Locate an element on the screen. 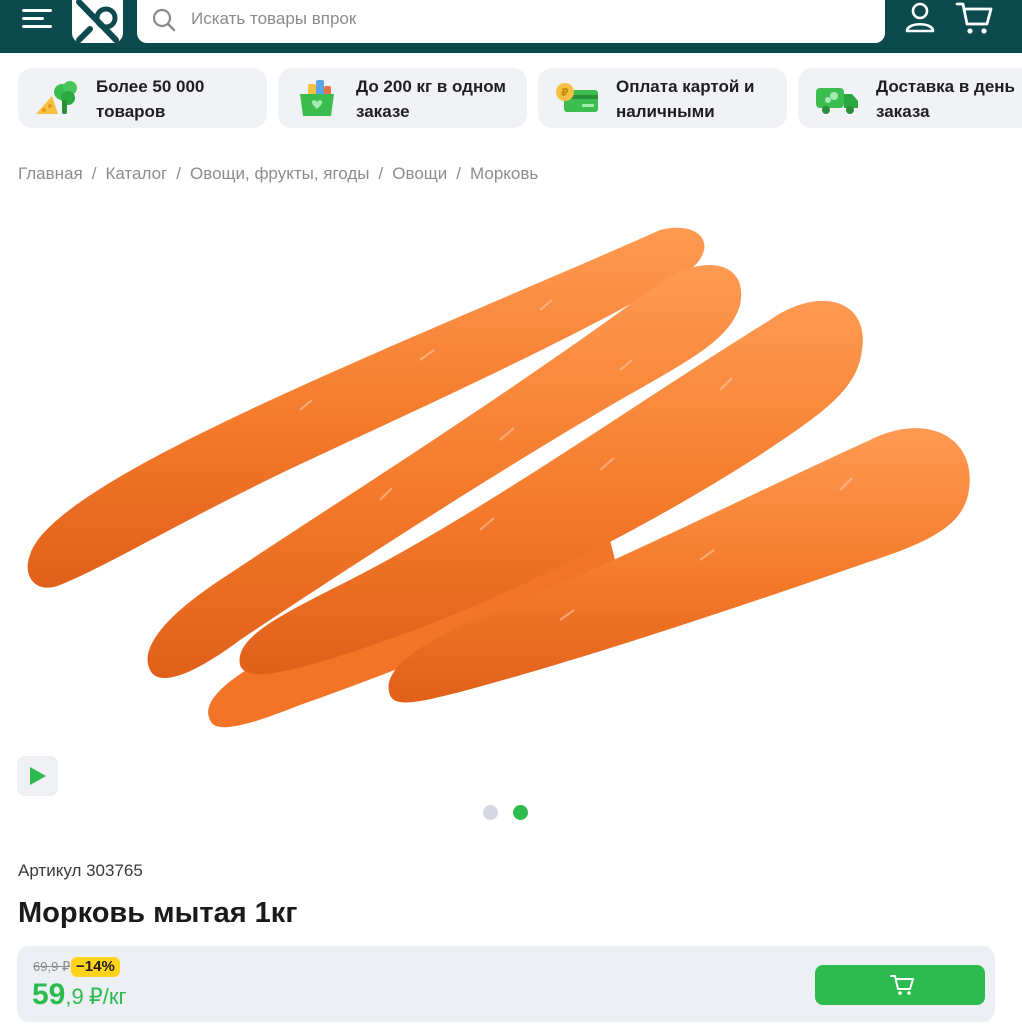 This screenshot has width=1022, height=1024. add-to-cart-button is located at coordinates (900, 985).